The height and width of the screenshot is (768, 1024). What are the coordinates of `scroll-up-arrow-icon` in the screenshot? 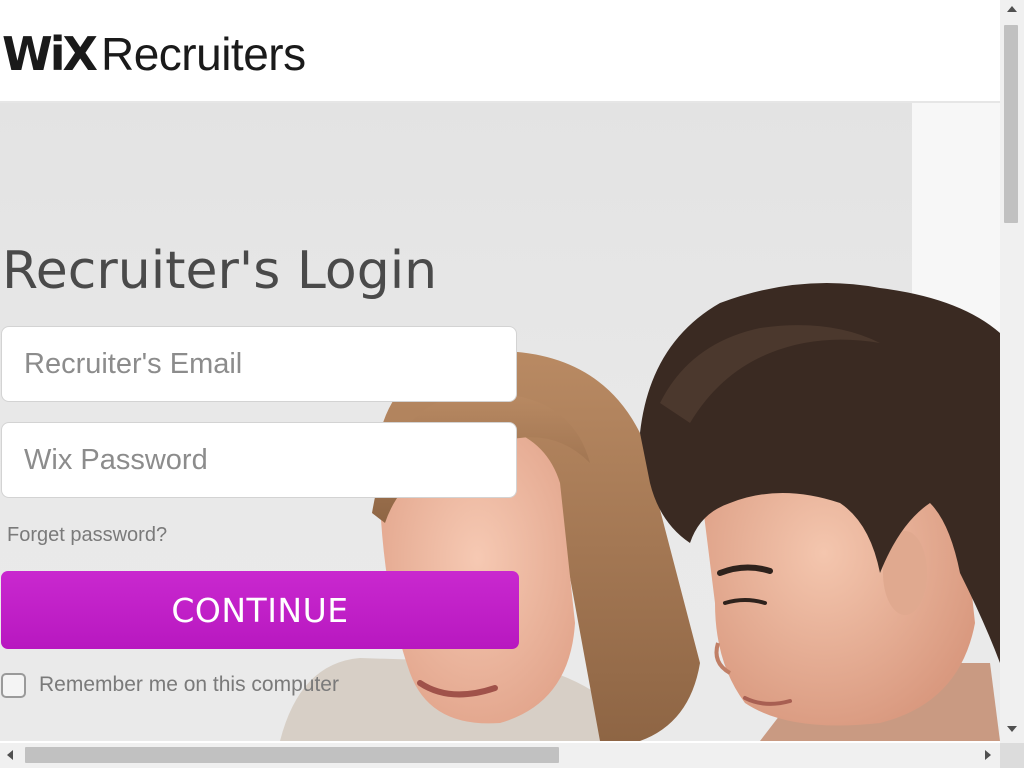 It's located at (1012, 9).